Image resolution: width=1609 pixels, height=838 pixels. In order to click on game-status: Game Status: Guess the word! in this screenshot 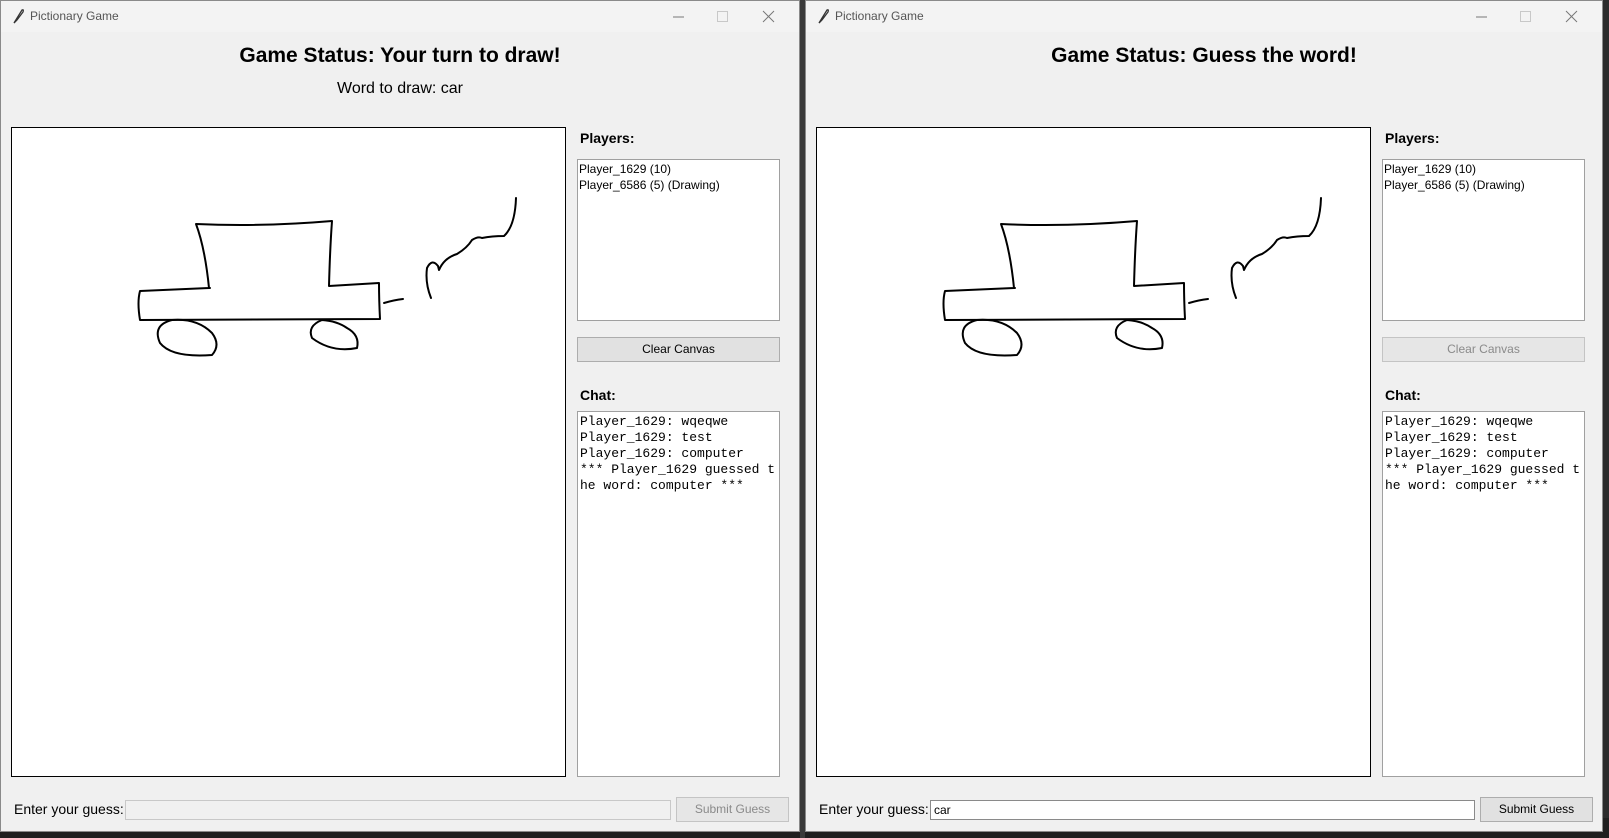, I will do `click(1204, 55)`.